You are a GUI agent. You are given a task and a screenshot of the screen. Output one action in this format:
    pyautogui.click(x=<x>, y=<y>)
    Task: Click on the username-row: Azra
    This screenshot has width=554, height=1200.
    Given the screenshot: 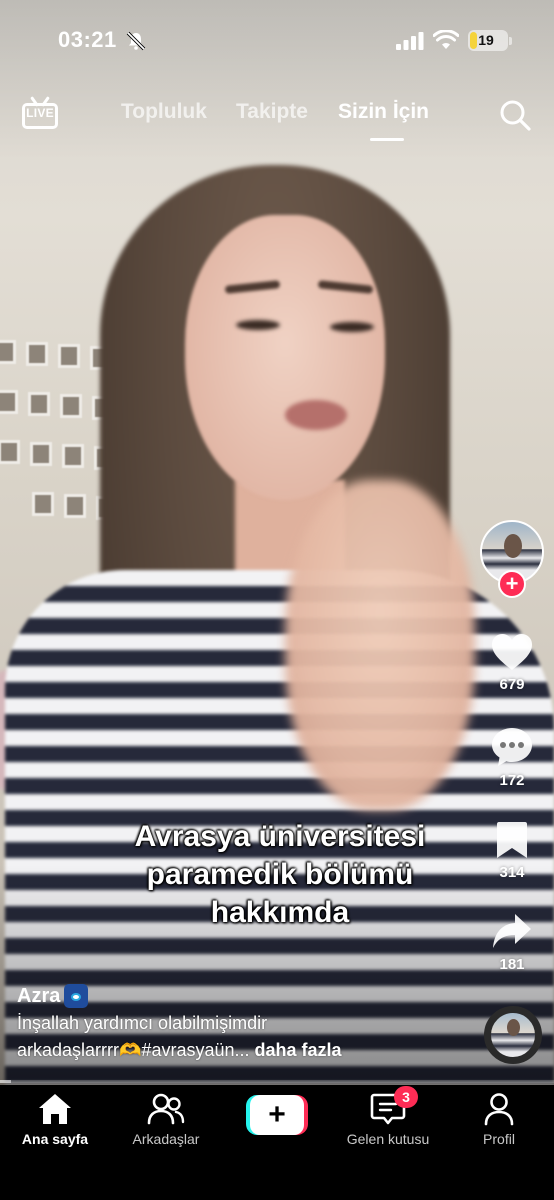 What is the action you would take?
    pyautogui.click(x=242, y=996)
    